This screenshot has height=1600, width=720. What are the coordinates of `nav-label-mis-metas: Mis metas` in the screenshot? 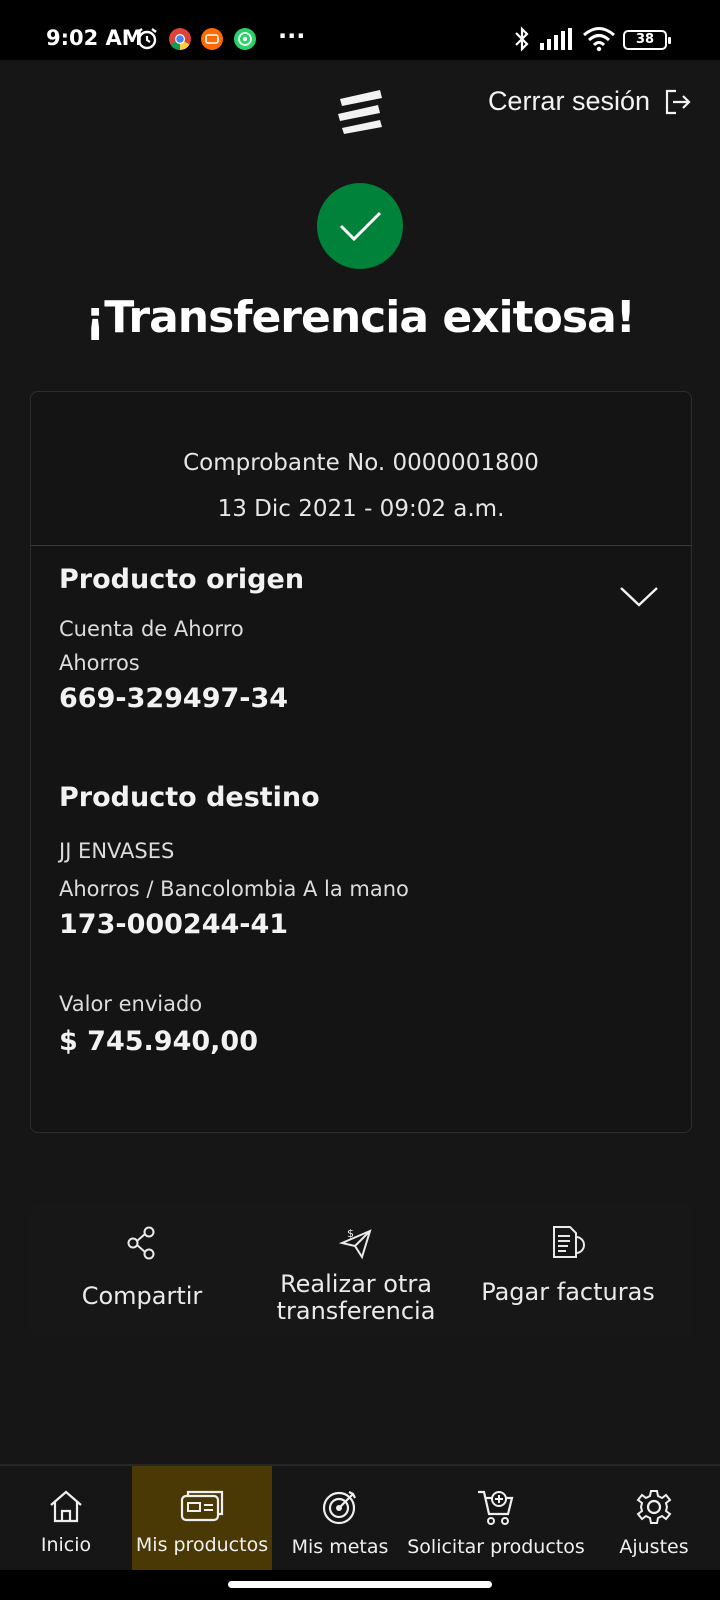 It's located at (340, 1547).